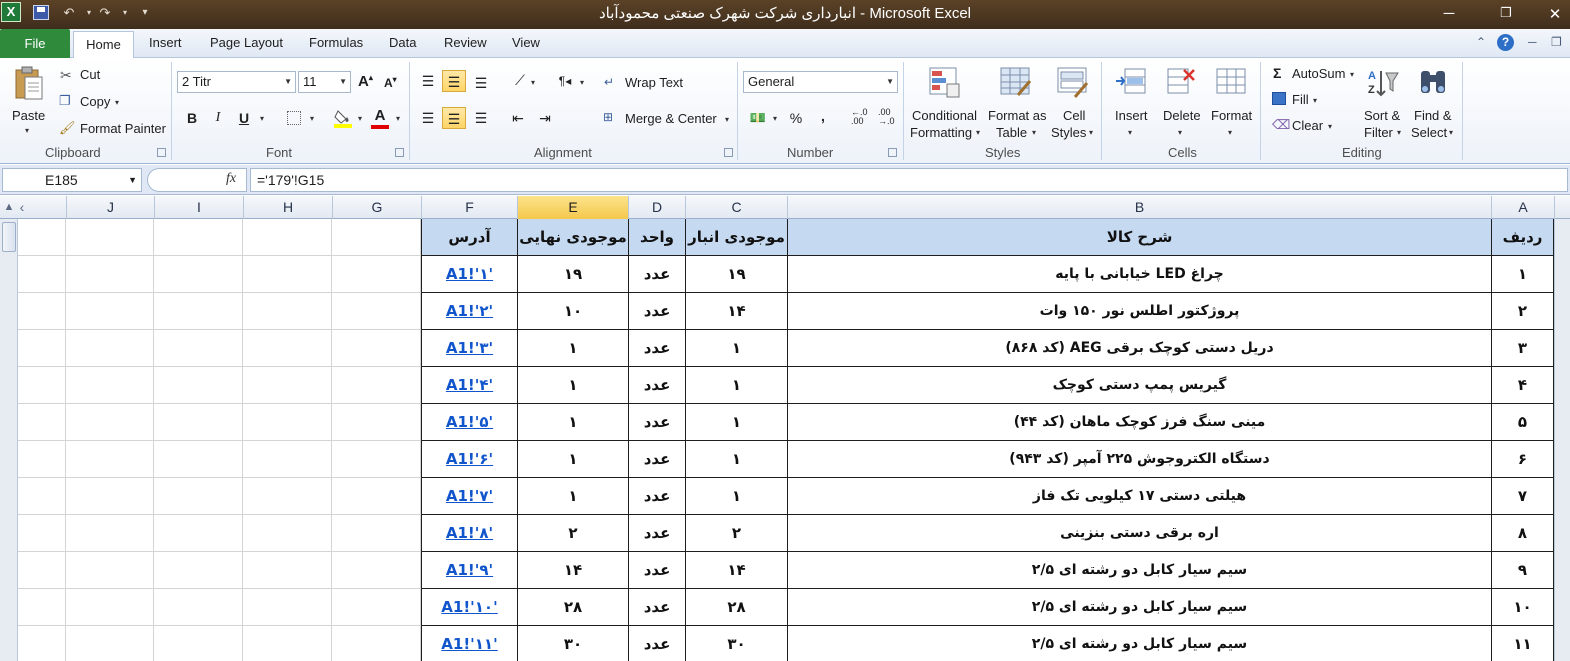  What do you see at coordinates (572, 643) in the screenshot?
I see `cell-final-stock: ۳۰` at bounding box center [572, 643].